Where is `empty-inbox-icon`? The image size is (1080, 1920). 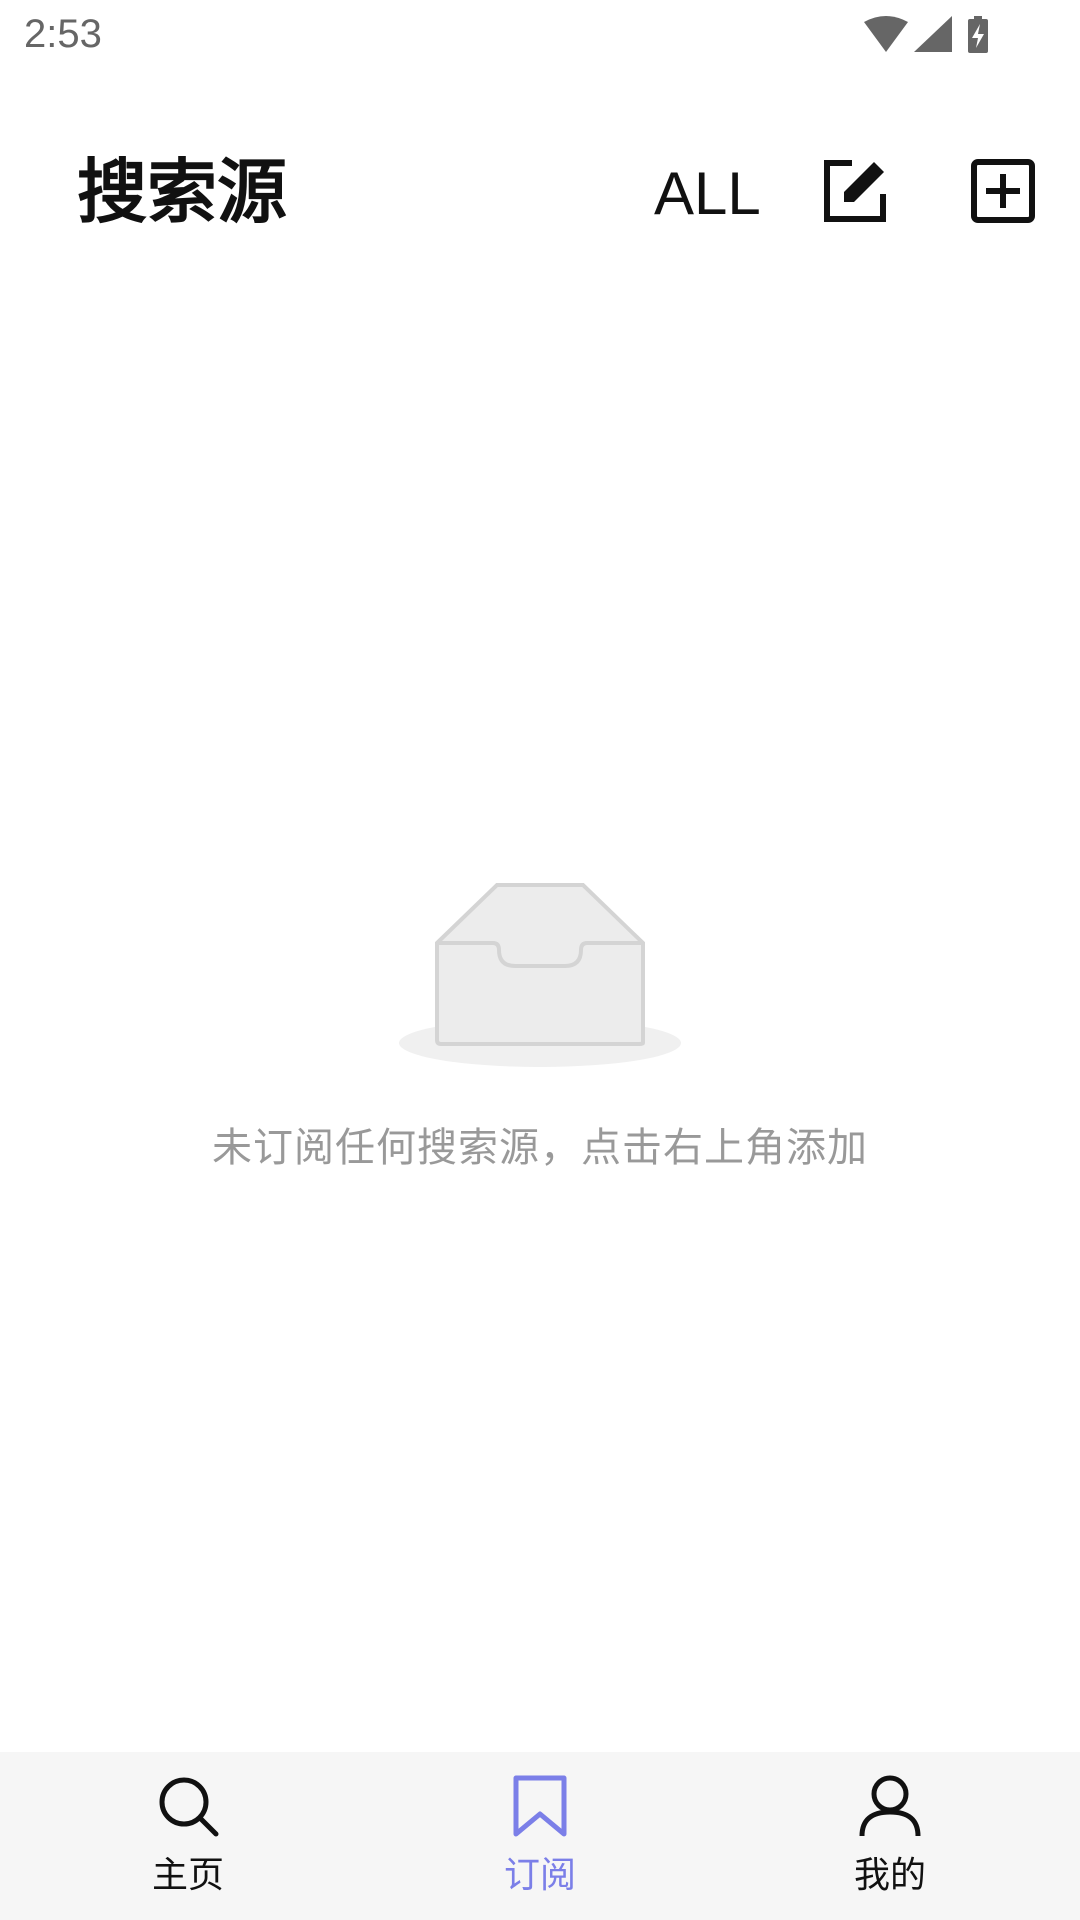 empty-inbox-icon is located at coordinates (540, 975).